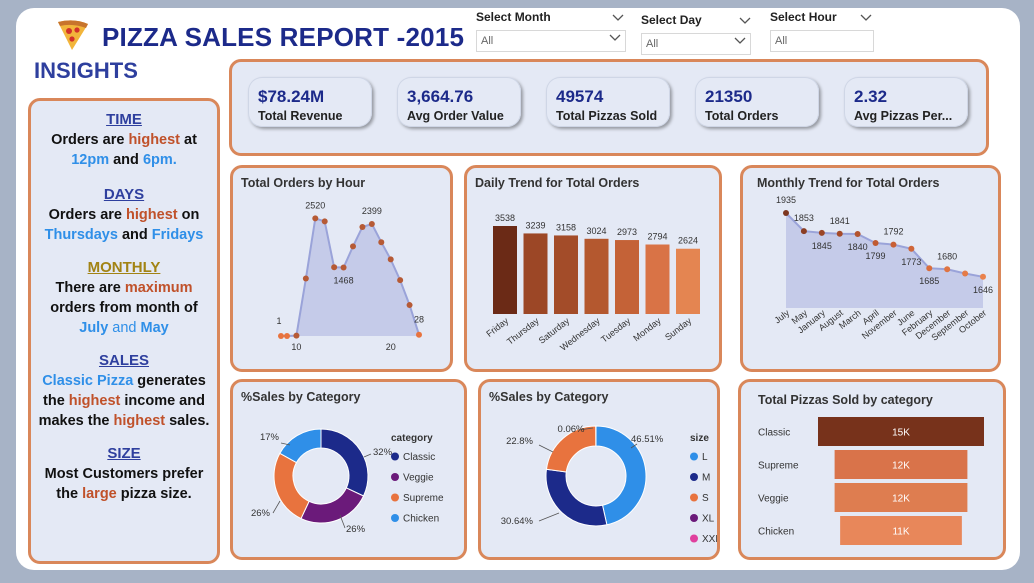 Image resolution: width=1034 pixels, height=583 pixels. What do you see at coordinates (535, 225) in the screenshot?
I see `daily-bar-label: 3239` at bounding box center [535, 225].